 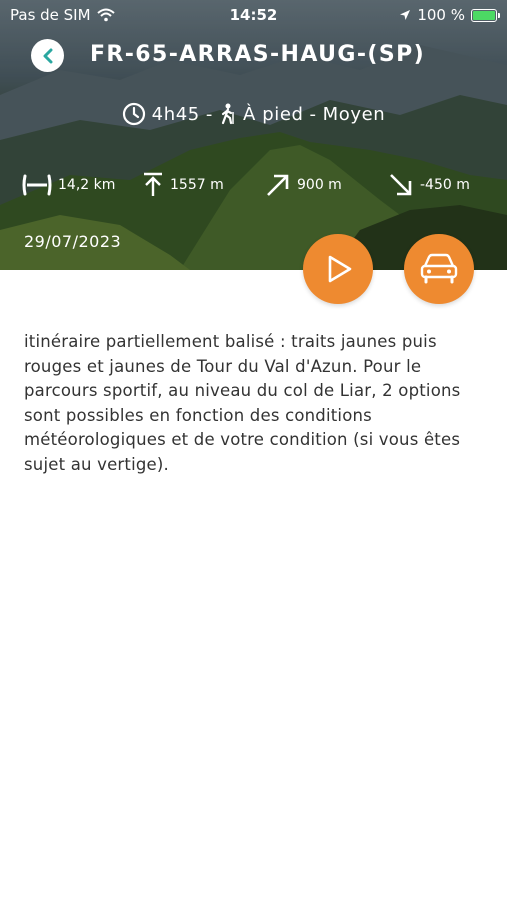 I want to click on battery-percent: 100 %, so click(x=441, y=15).